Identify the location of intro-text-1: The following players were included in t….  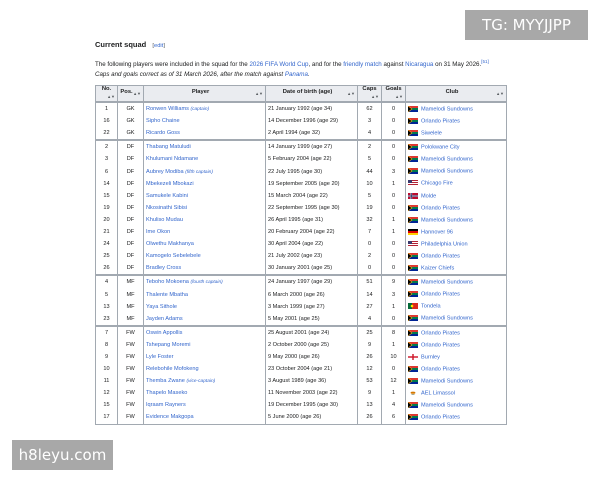
(172, 65).